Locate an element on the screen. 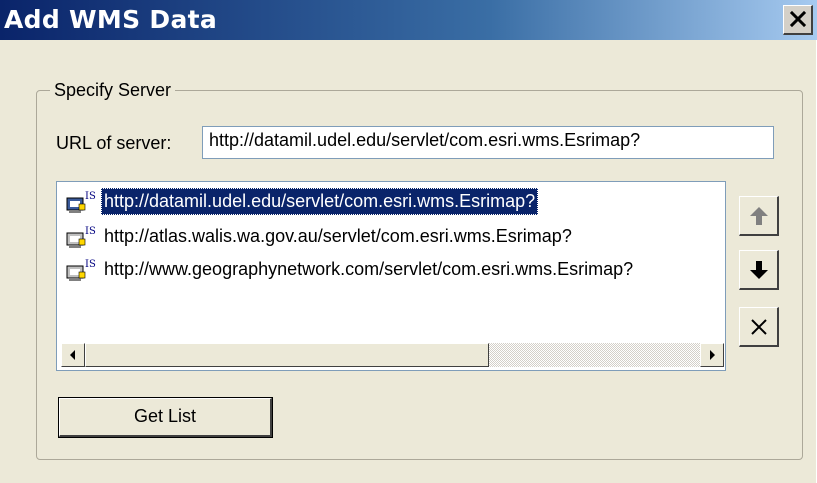  close-button is located at coordinates (798, 20).